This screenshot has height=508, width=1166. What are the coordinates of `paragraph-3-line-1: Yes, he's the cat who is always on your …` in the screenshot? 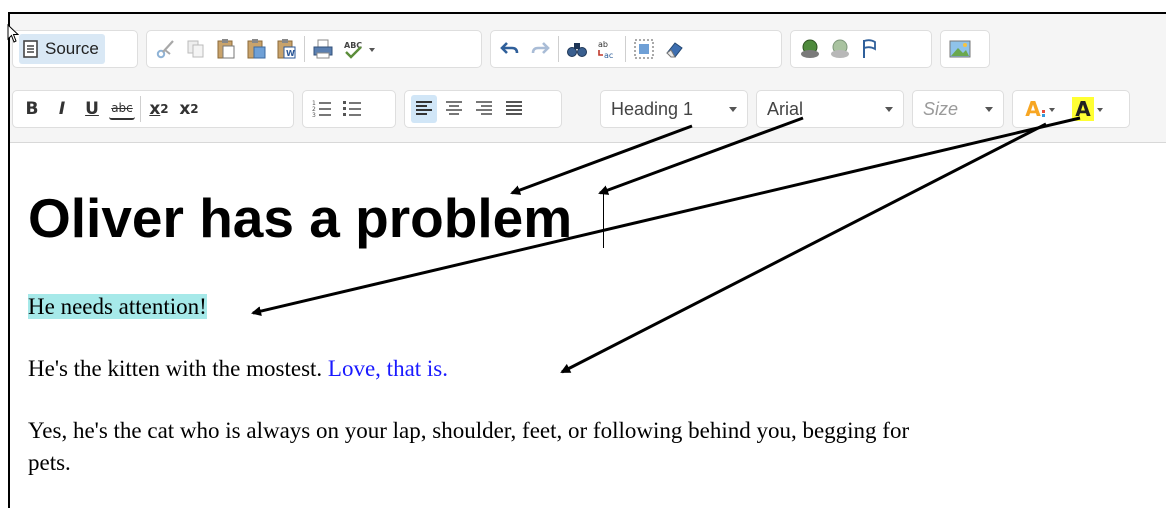 It's located at (469, 430).